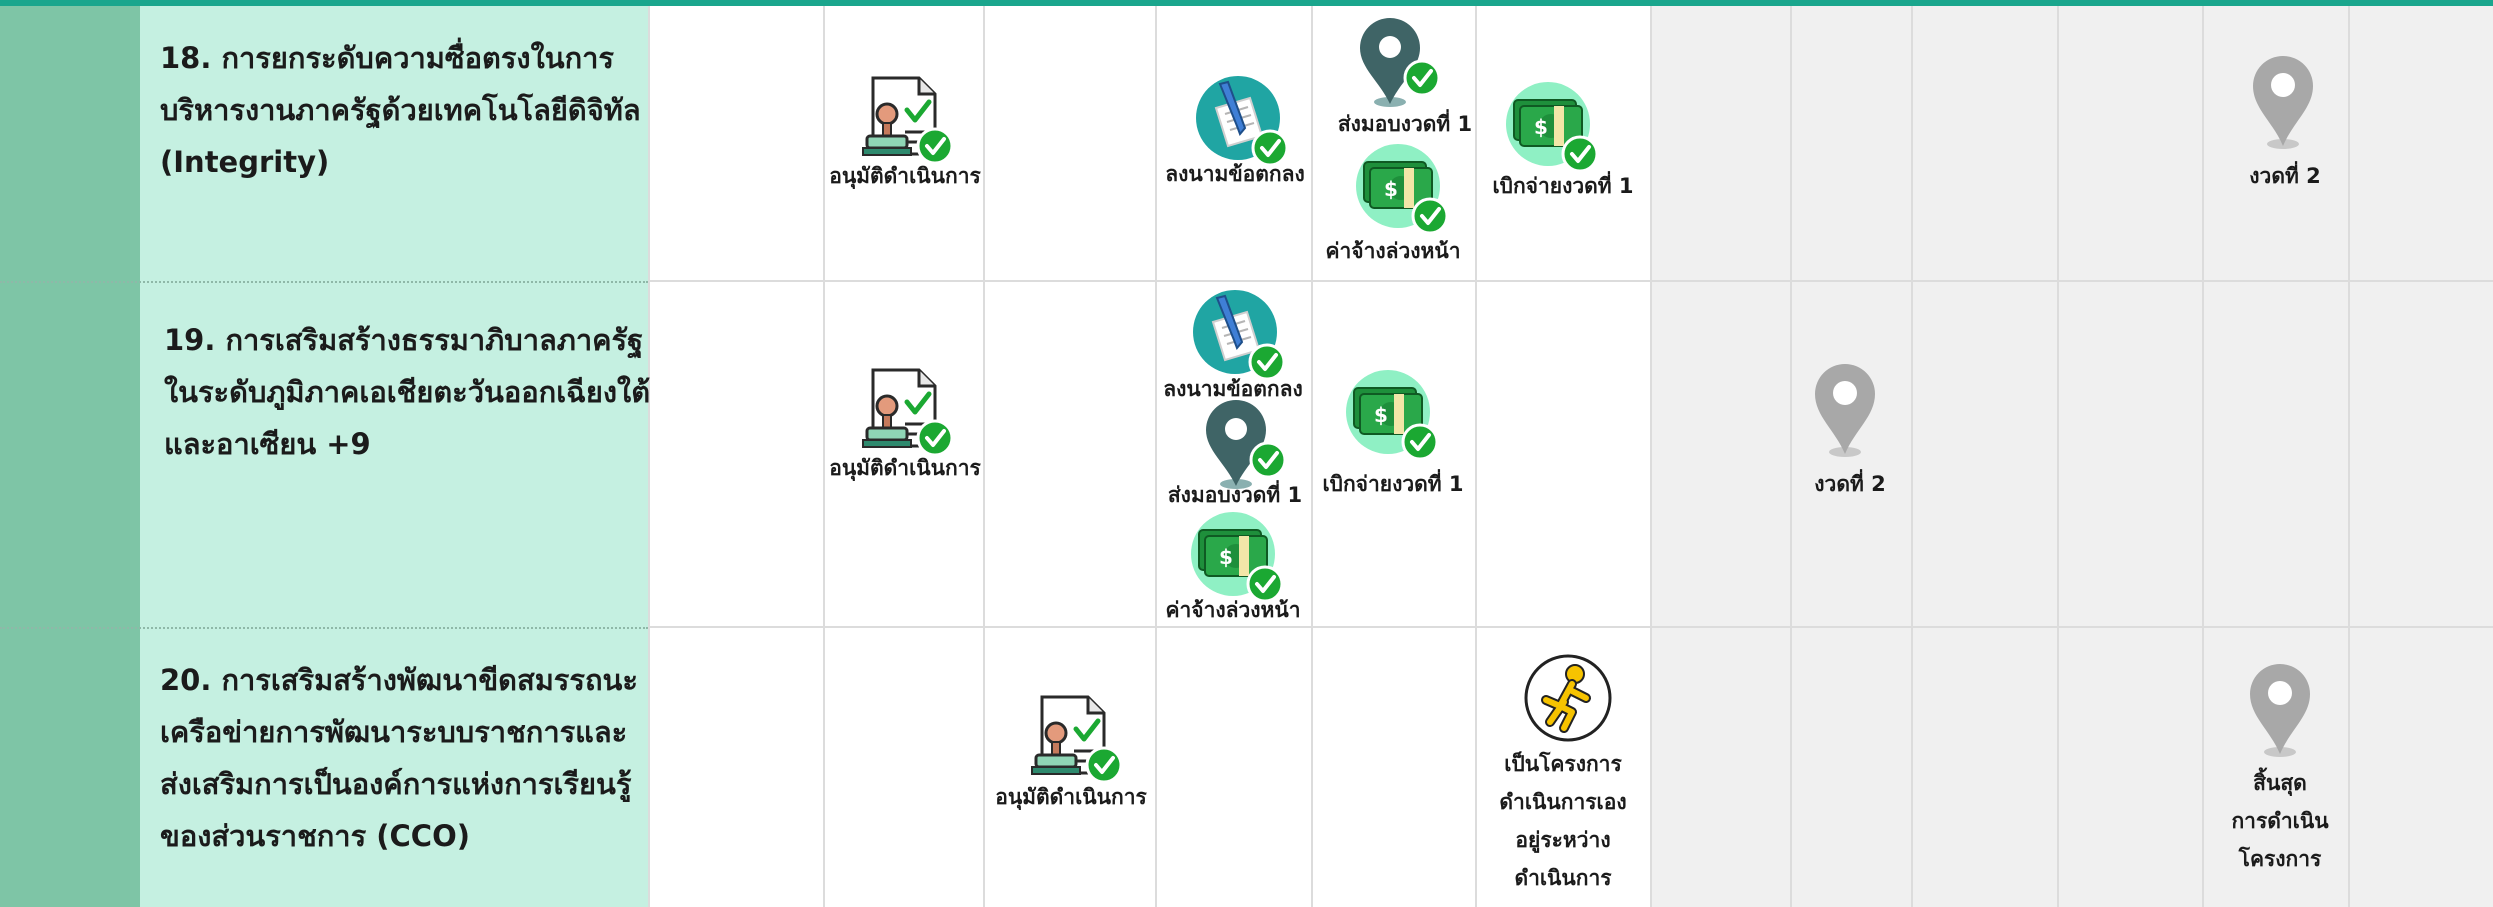 The height and width of the screenshot is (907, 2493). What do you see at coordinates (1563, 878) in the screenshot?
I see `label-line: ดำเนินการ` at bounding box center [1563, 878].